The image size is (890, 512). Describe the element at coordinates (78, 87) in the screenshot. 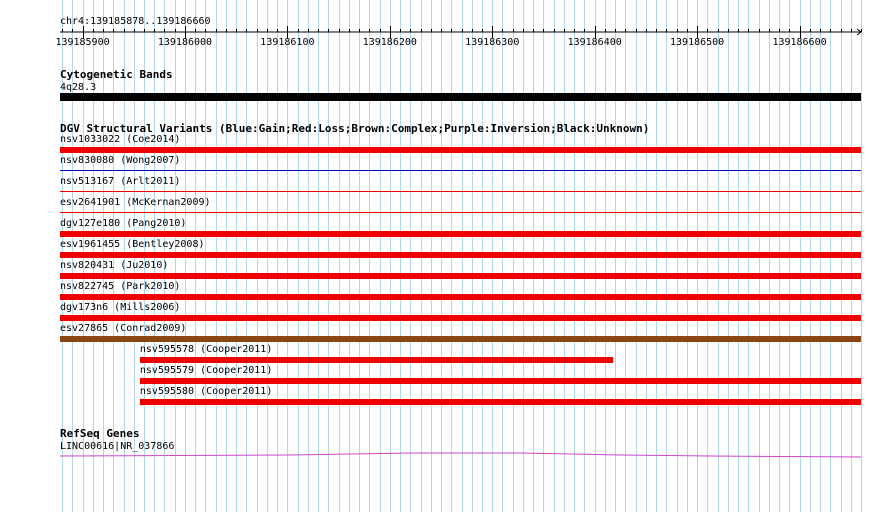

I see `cytoband-label: 4q28.3` at that location.